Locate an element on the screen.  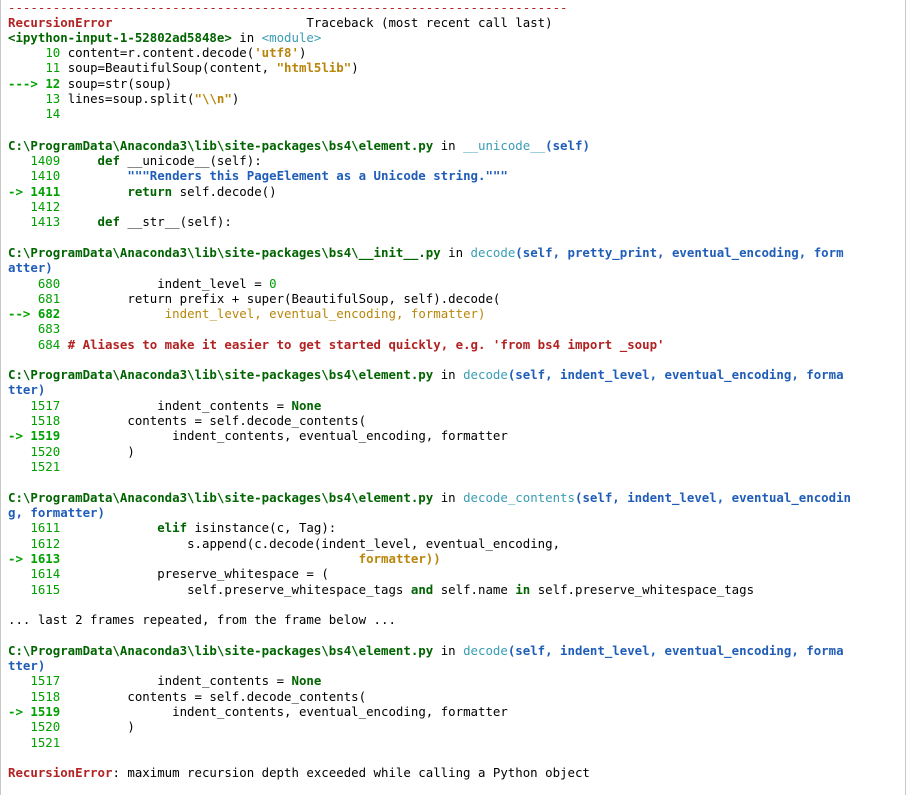
frame-header-wrap: g, formatter) is located at coordinates (56, 513).